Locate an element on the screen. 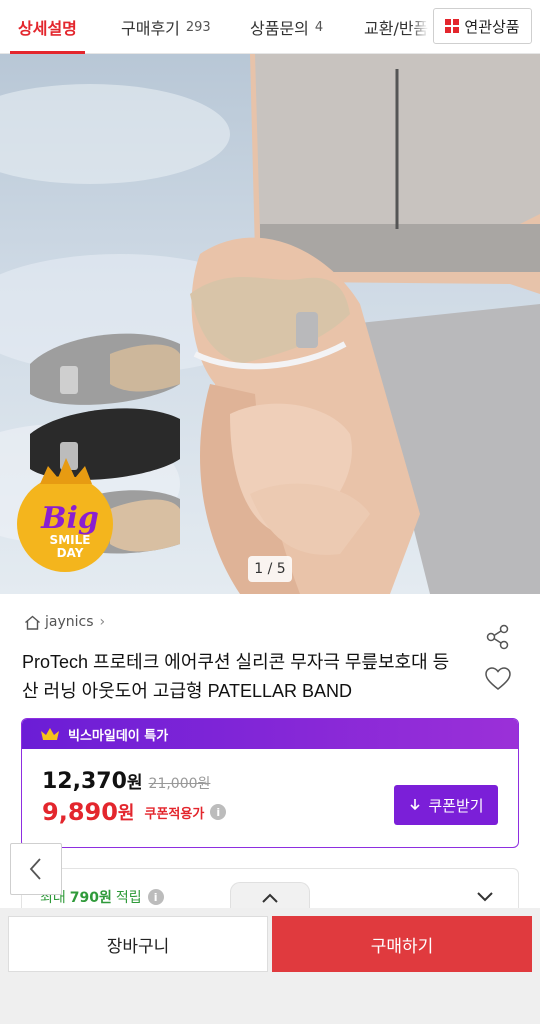 Image resolution: width=540 pixels, height=1024 pixels. sale-price-unit: 원 is located at coordinates (134, 783).